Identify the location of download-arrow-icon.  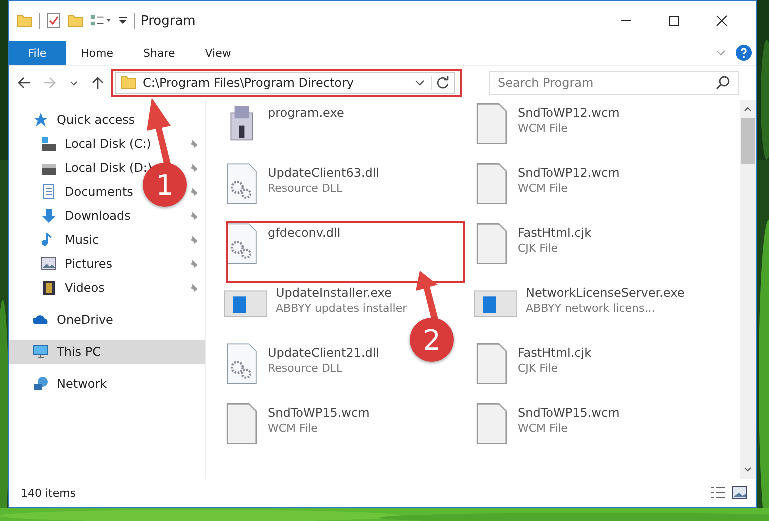
(49, 216).